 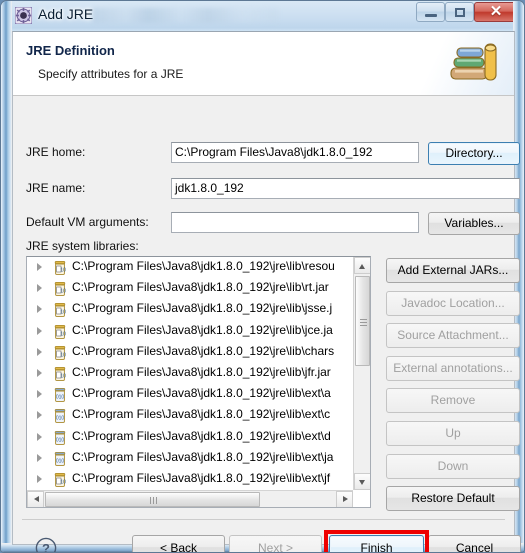 What do you see at coordinates (362, 321) in the screenshot?
I see `vertical-scroll-thumb` at bounding box center [362, 321].